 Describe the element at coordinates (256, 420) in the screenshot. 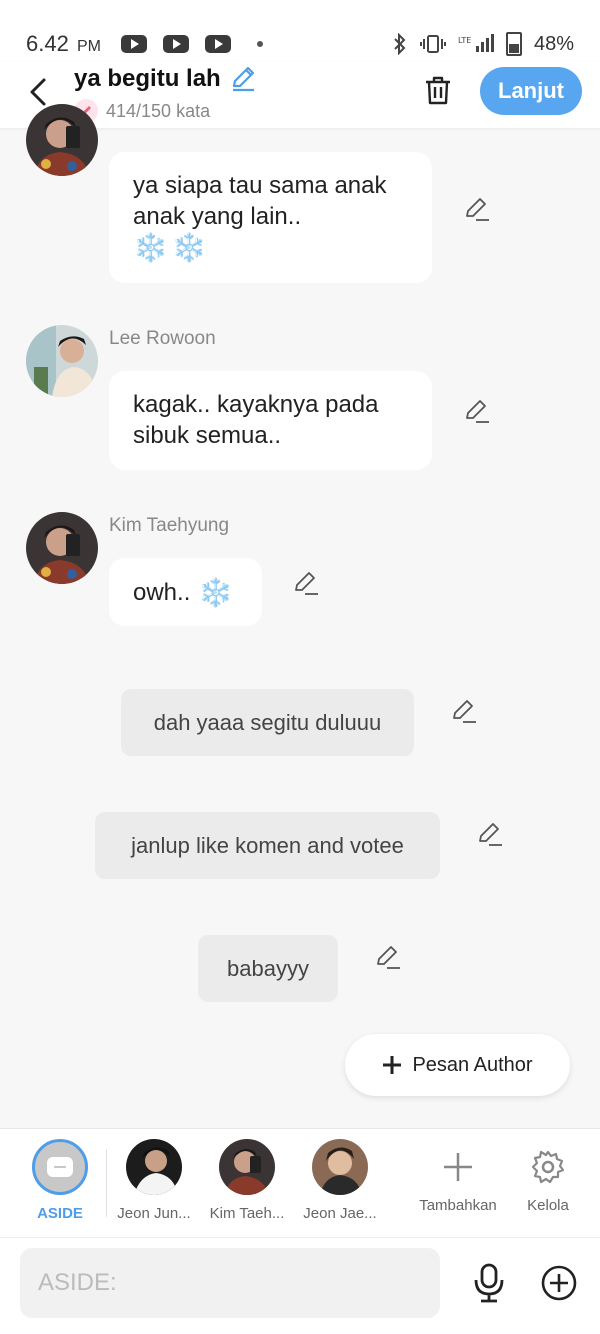

I see `message-text: kagak.. kayaknya pada sibuk semua..` at that location.